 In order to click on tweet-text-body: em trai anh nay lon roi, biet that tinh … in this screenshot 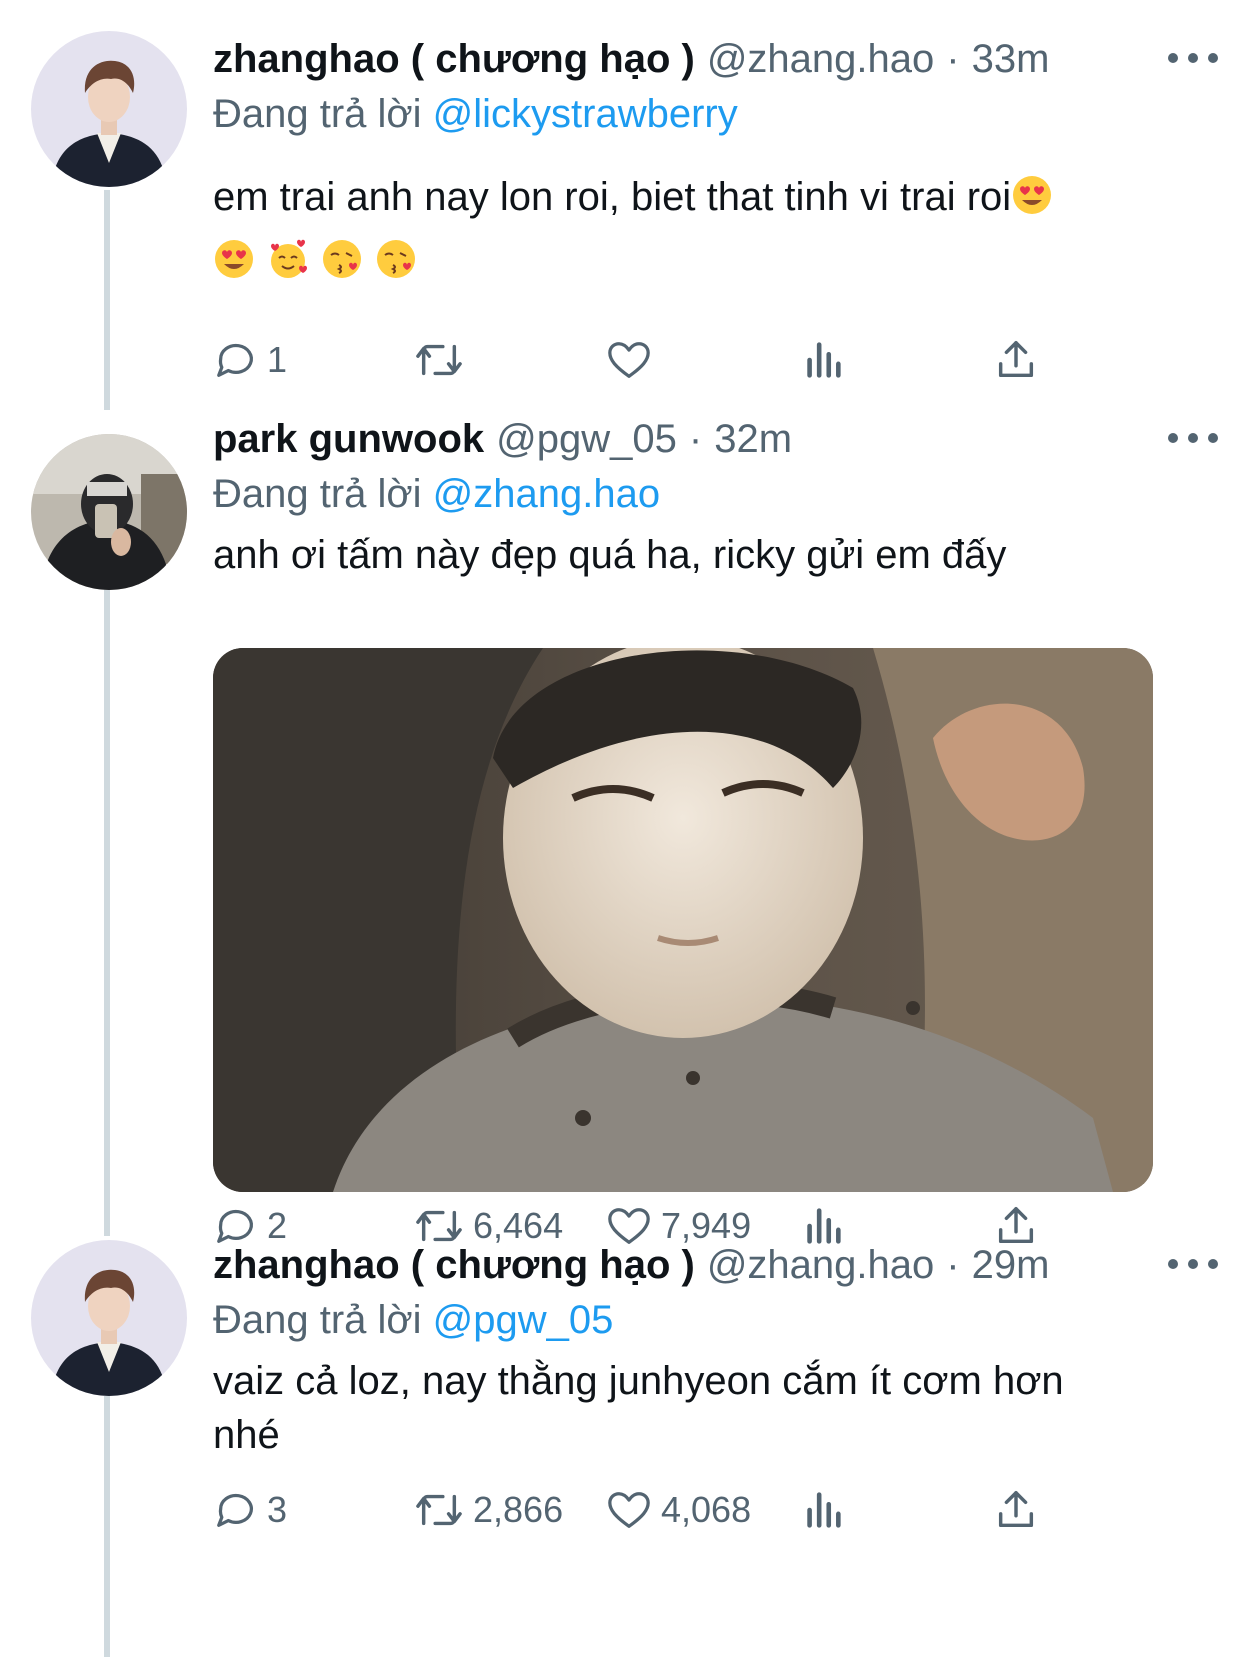, I will do `click(612, 197)`.